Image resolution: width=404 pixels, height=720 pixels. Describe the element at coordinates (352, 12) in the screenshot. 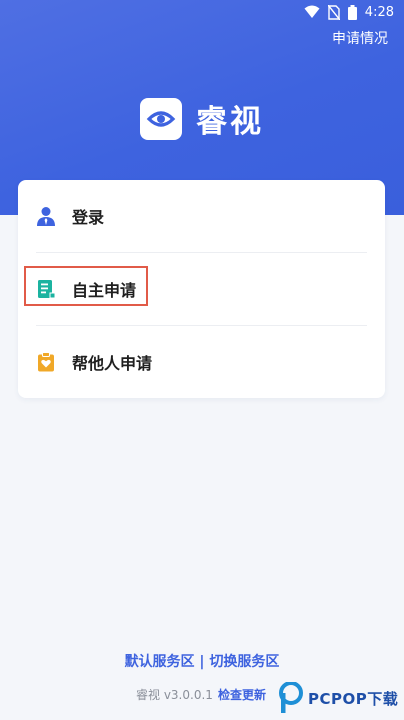

I see `battery-icon` at that location.